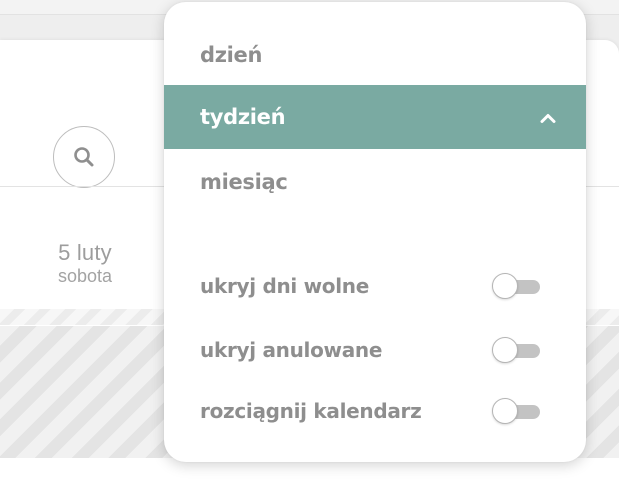 The width and height of the screenshot is (619, 498). Describe the element at coordinates (231, 55) in the screenshot. I see `view-option-label: dzień` at that location.